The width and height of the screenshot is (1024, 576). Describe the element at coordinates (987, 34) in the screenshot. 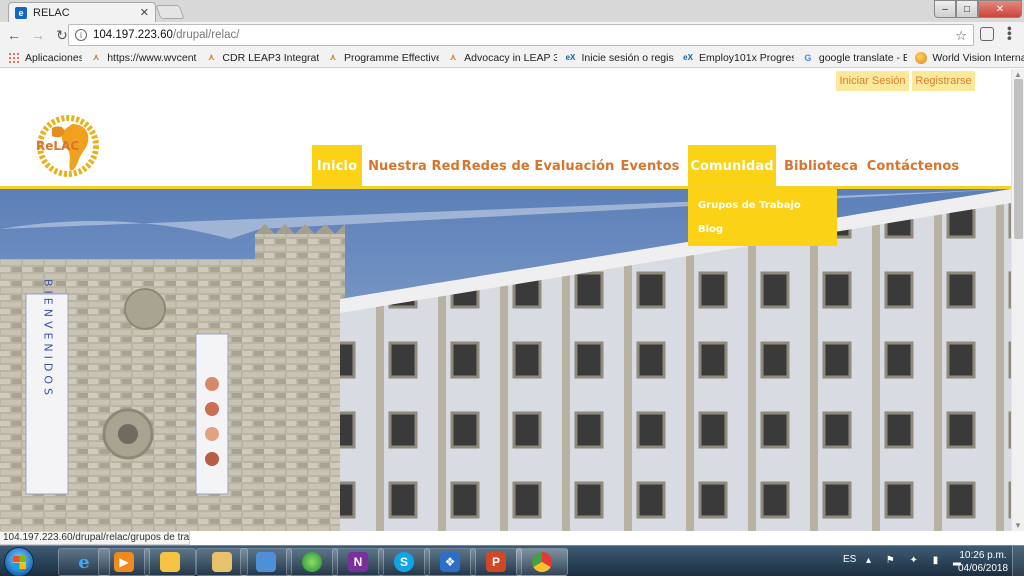

I see `extension-icon` at that location.